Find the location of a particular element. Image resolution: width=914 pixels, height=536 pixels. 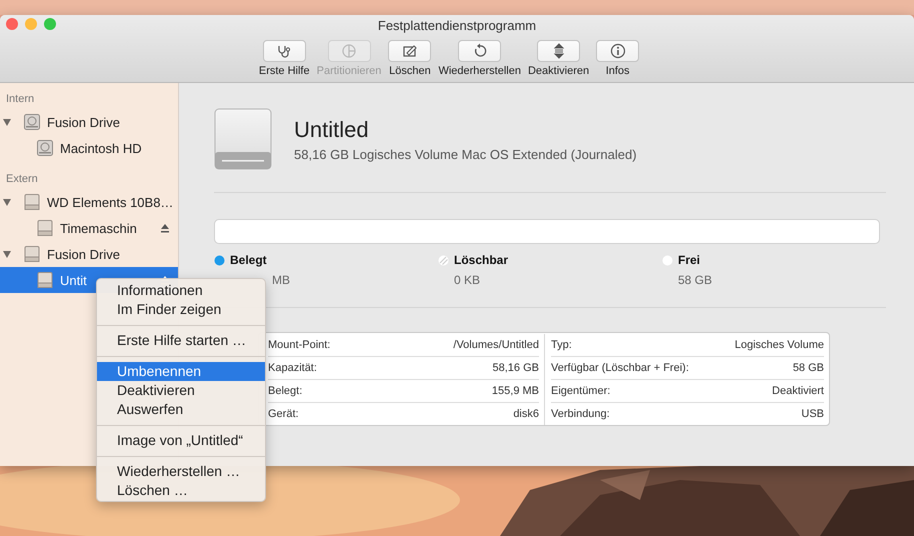

legend-label: Löschbar is located at coordinates (481, 260).